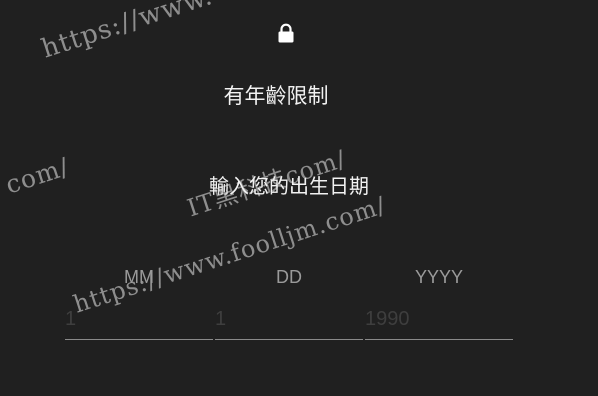 This screenshot has height=396, width=598. I want to click on year-input, so click(439, 320).